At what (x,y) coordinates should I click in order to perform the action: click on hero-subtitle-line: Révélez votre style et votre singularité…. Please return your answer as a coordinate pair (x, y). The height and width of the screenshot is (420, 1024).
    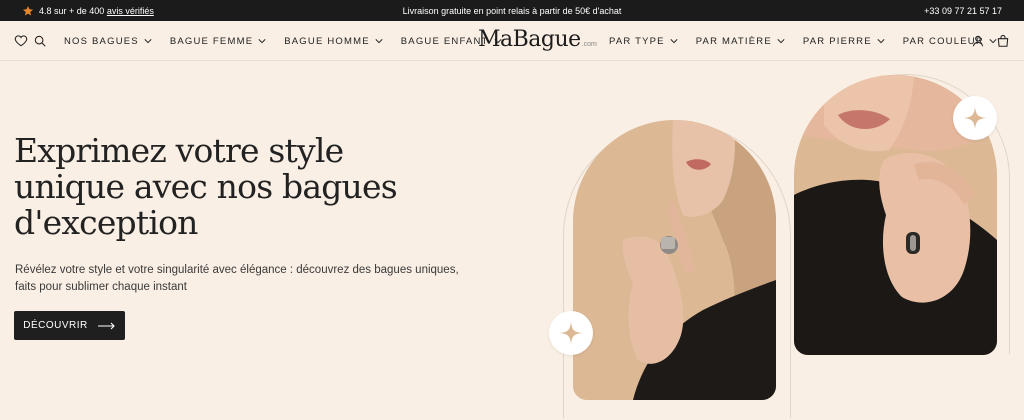
    Looking at the image, I should click on (237, 270).